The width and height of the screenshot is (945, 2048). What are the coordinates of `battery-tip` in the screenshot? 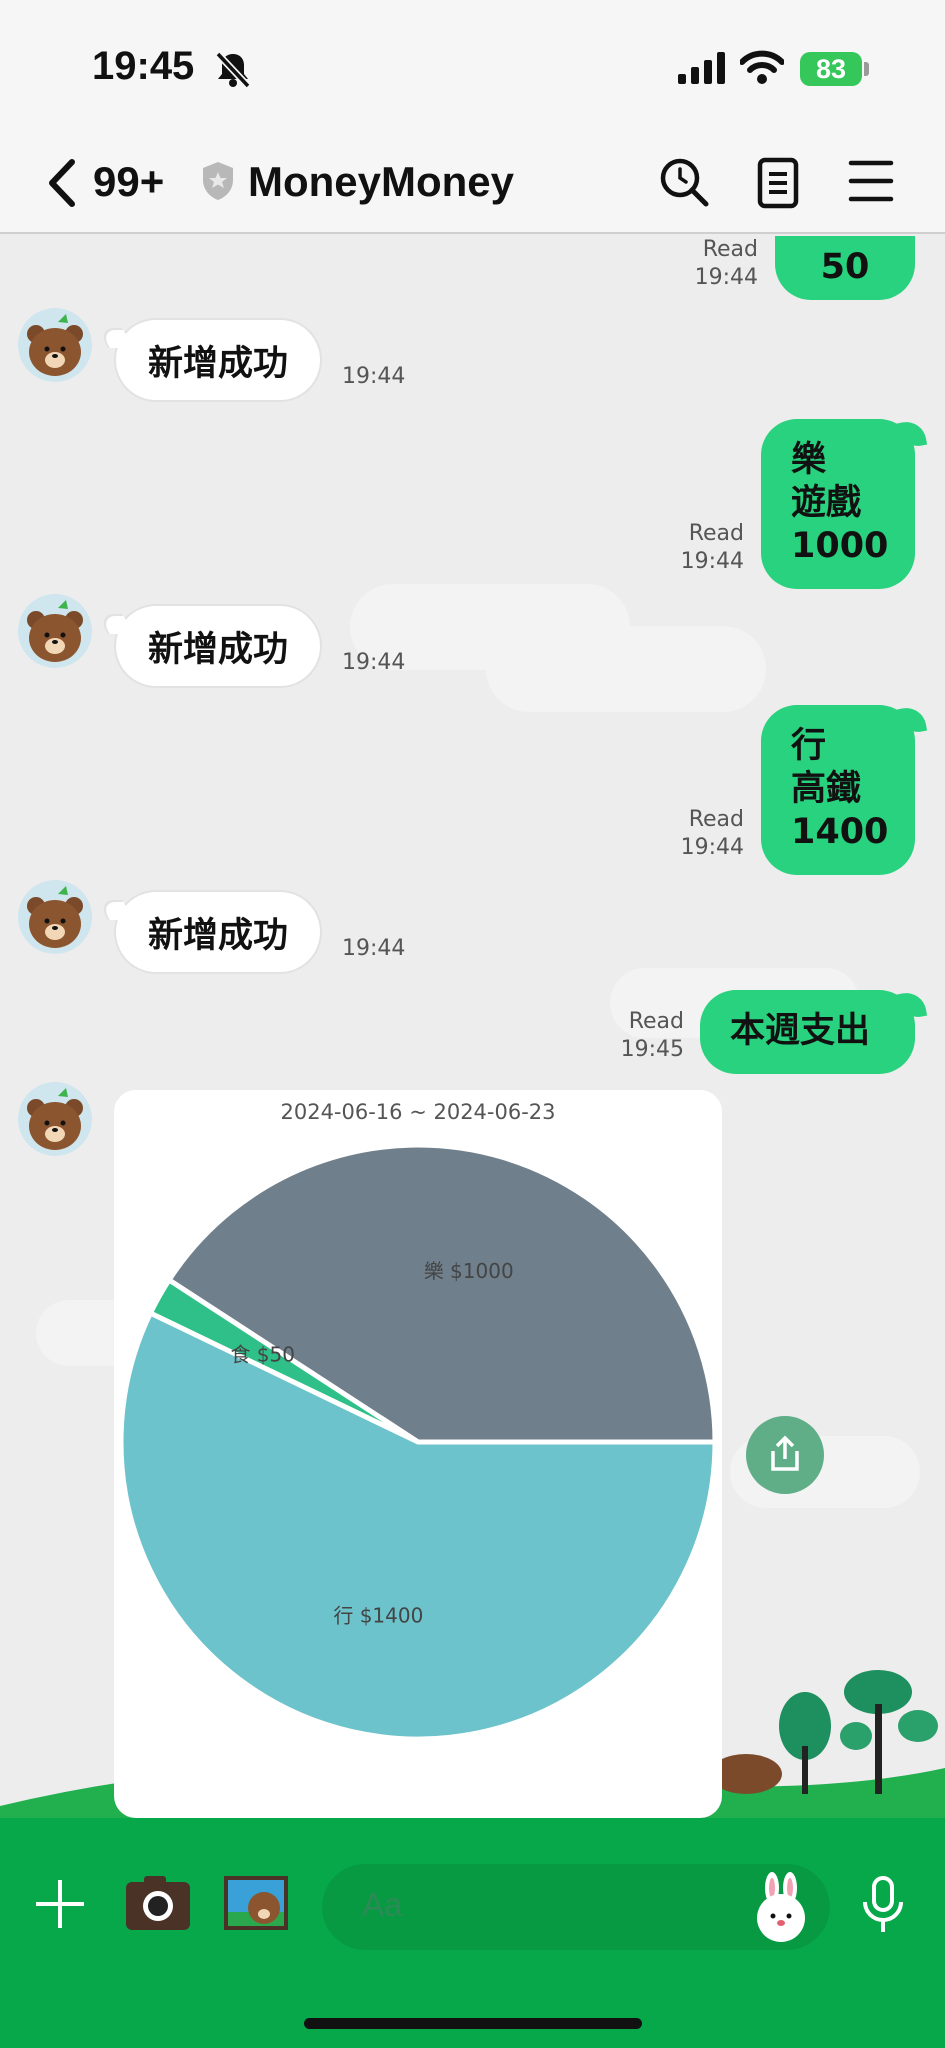 It's located at (866, 69).